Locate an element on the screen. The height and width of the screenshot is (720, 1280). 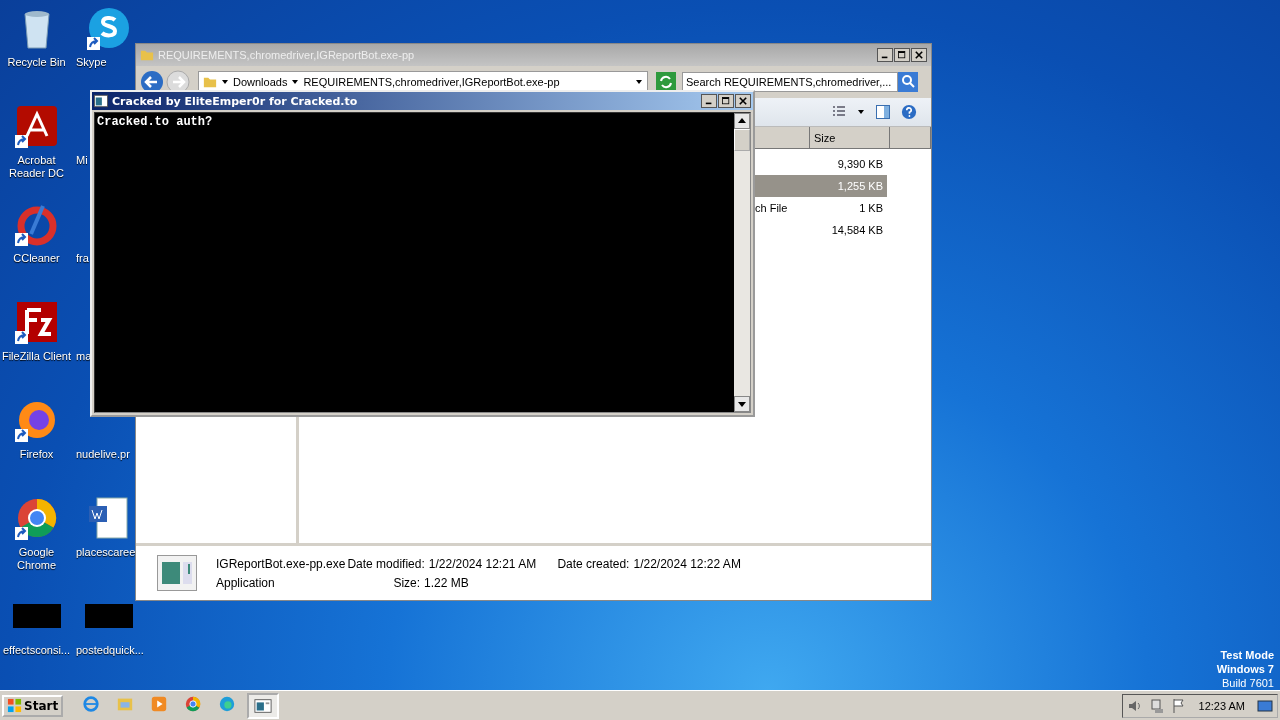
table-cell-text: 1,255 KB is located at coordinates (860, 186).